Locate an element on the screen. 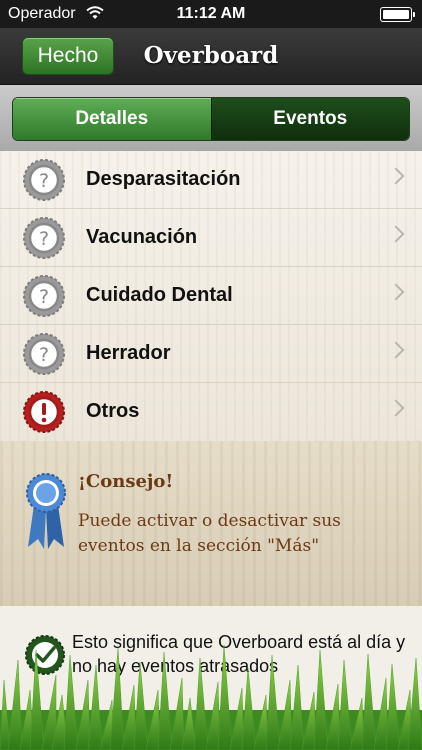 The width and height of the screenshot is (422, 750). list-item-dental-care: ? Cuidado Dental is located at coordinates (211, 296).